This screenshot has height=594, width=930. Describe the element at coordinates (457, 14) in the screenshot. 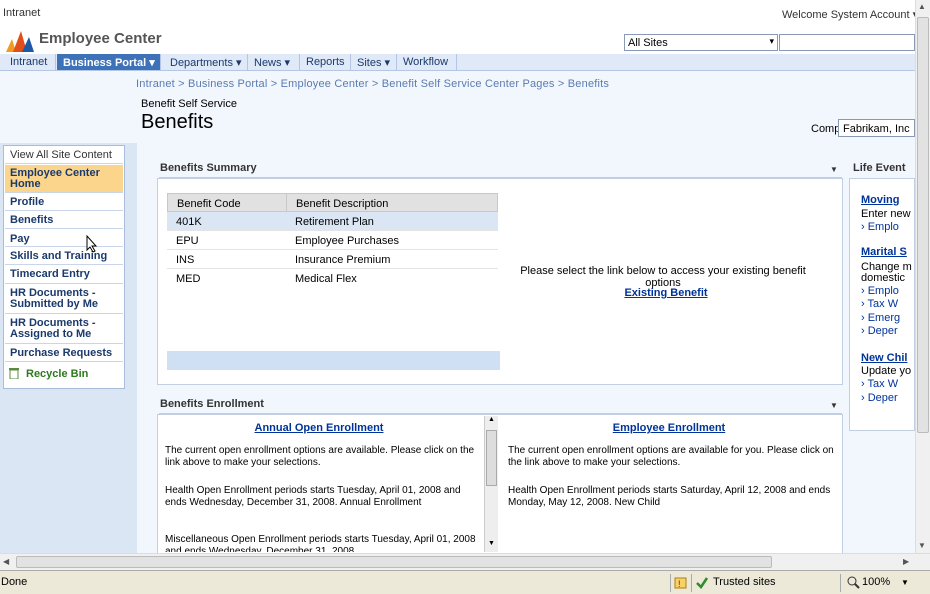

I see `top-bar` at that location.